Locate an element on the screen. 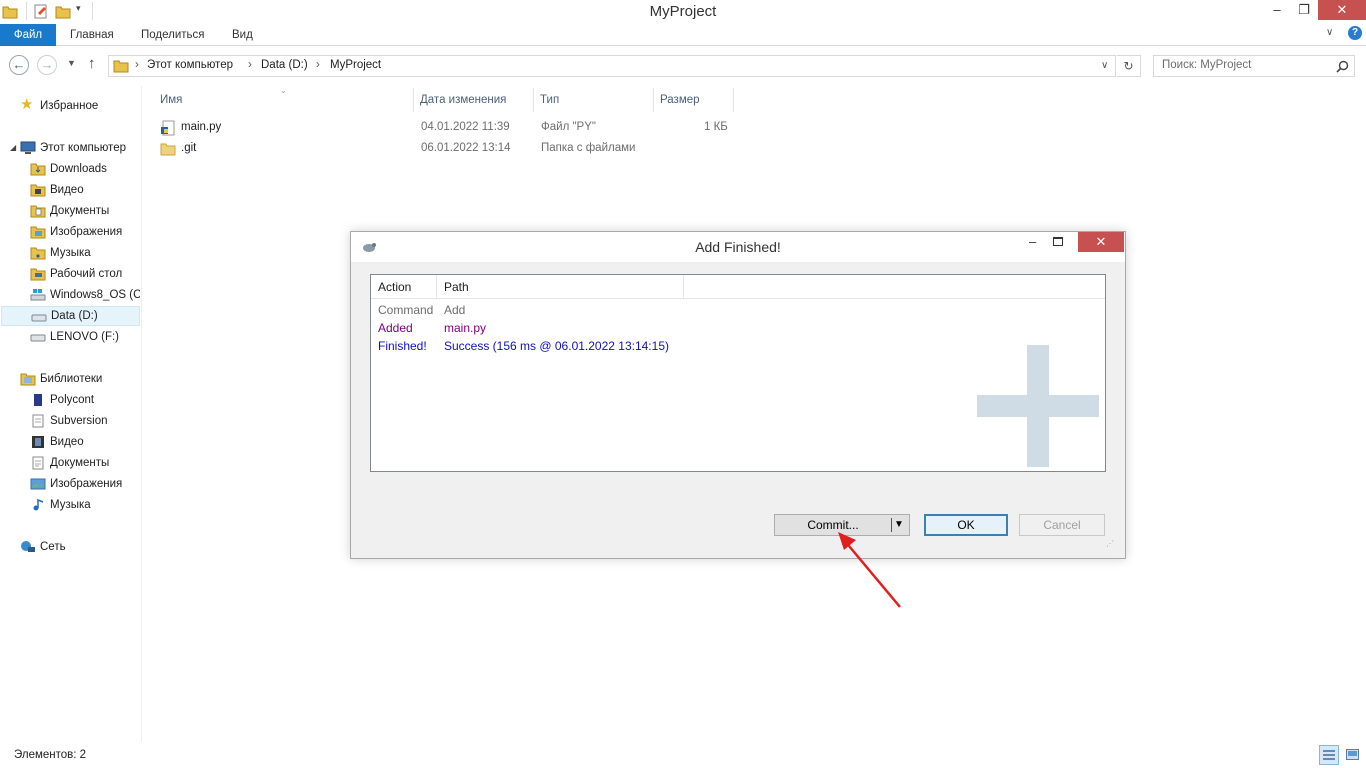 This screenshot has height=768, width=1366. breadcrumb-myproject: MyProject is located at coordinates (355, 65).